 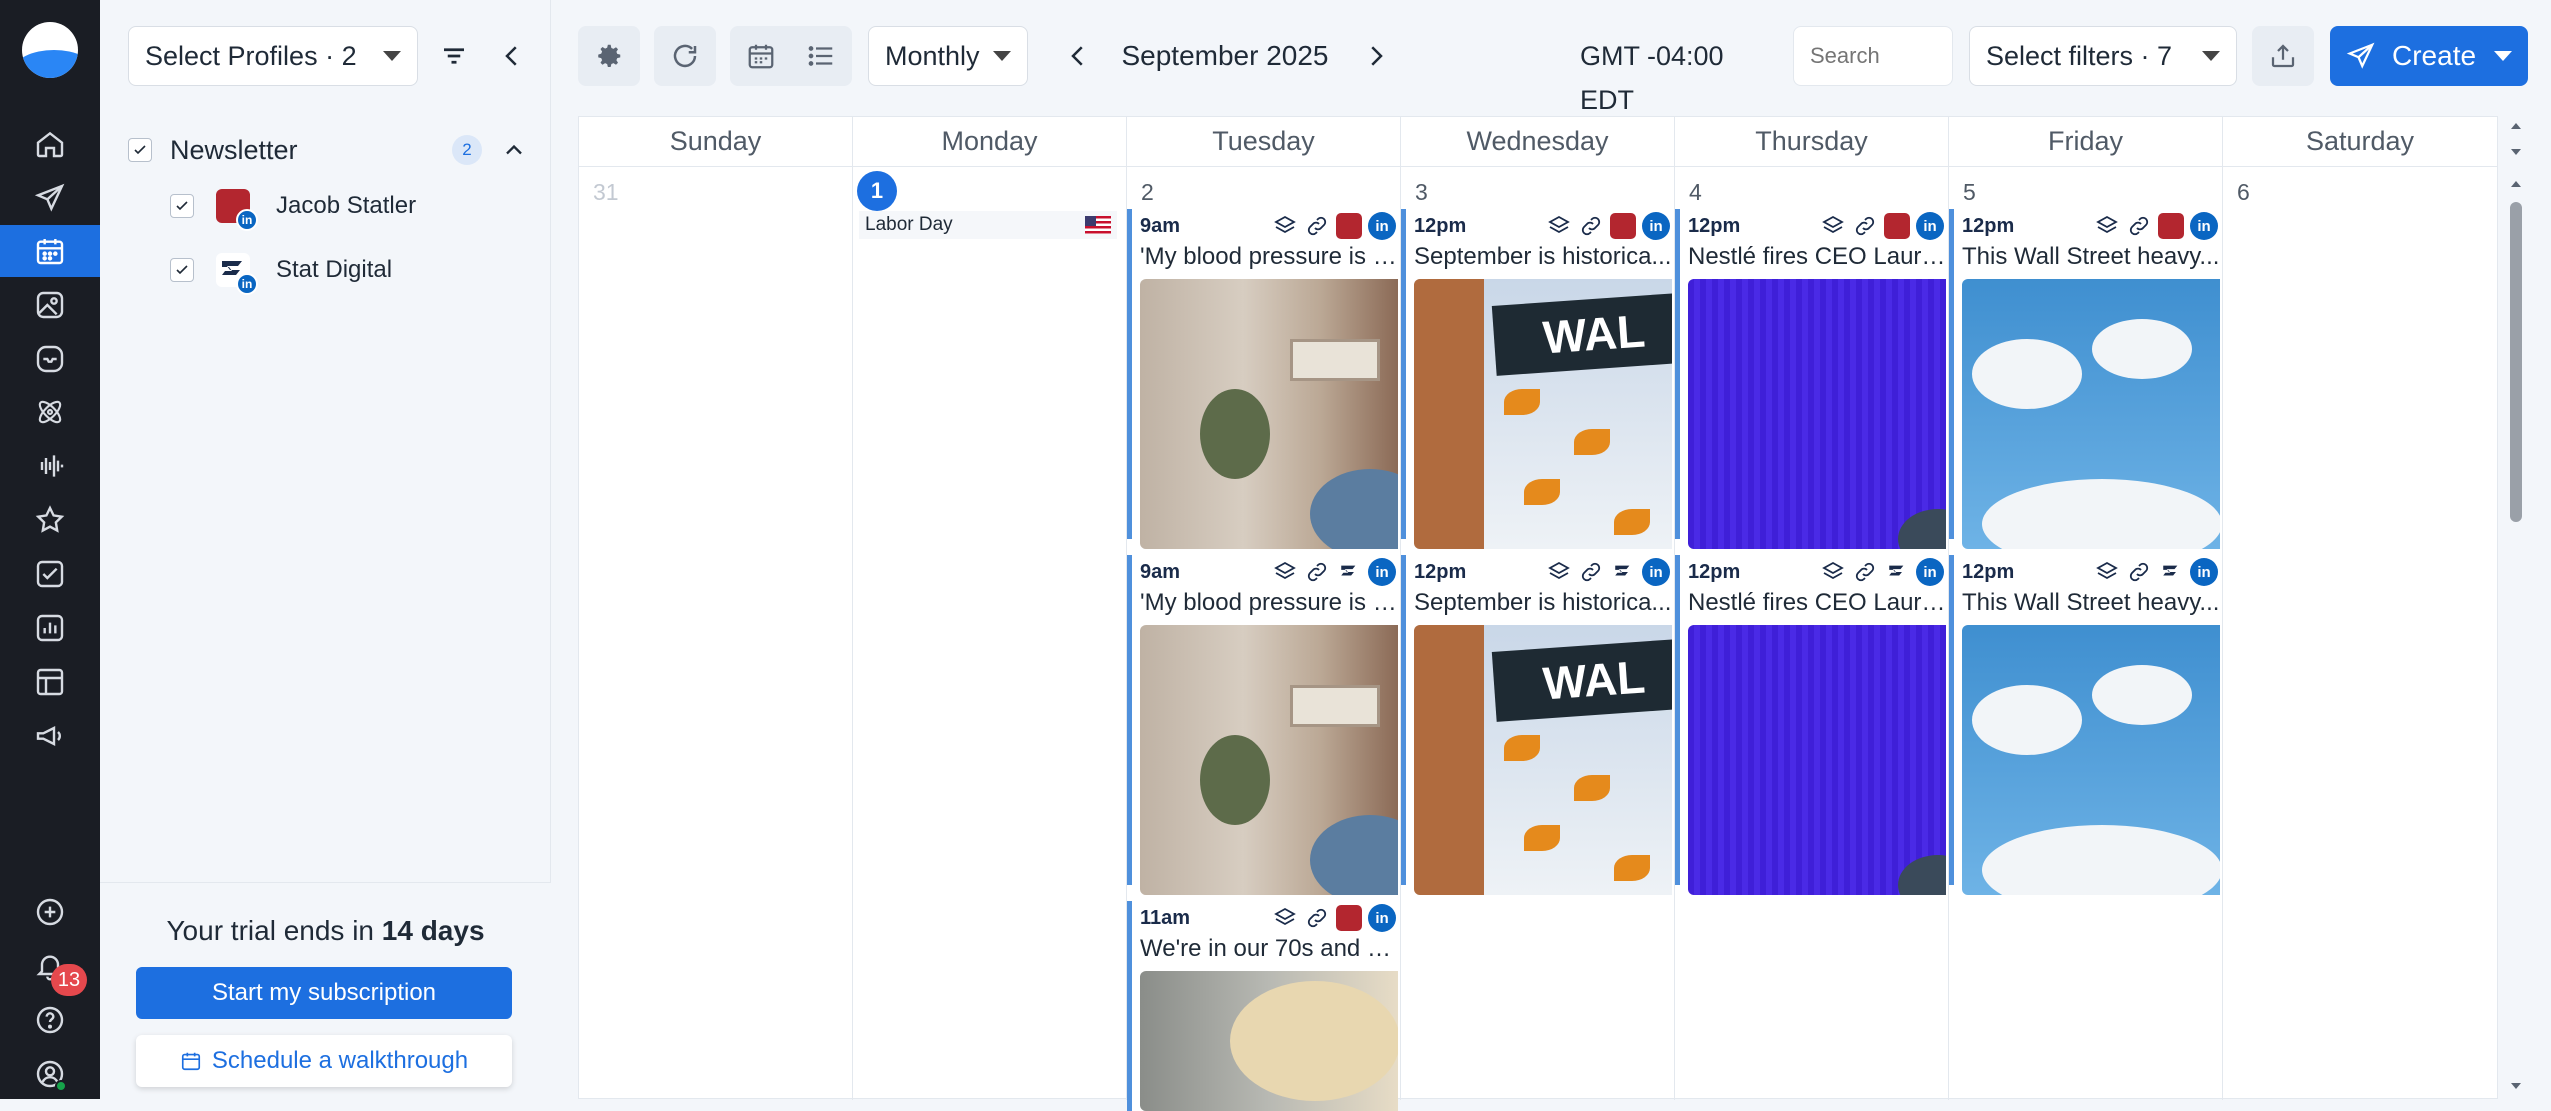 What do you see at coordinates (2360, 55) in the screenshot?
I see `send-icon` at bounding box center [2360, 55].